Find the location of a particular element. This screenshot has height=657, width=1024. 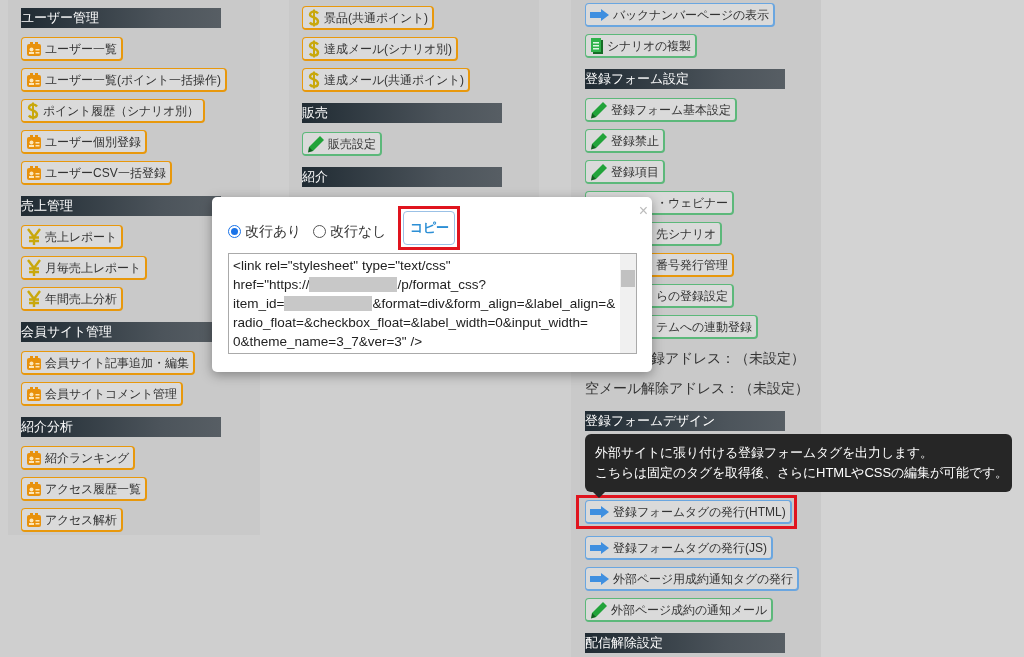

menu-button: アクセス解析 is located at coordinates (72, 520).